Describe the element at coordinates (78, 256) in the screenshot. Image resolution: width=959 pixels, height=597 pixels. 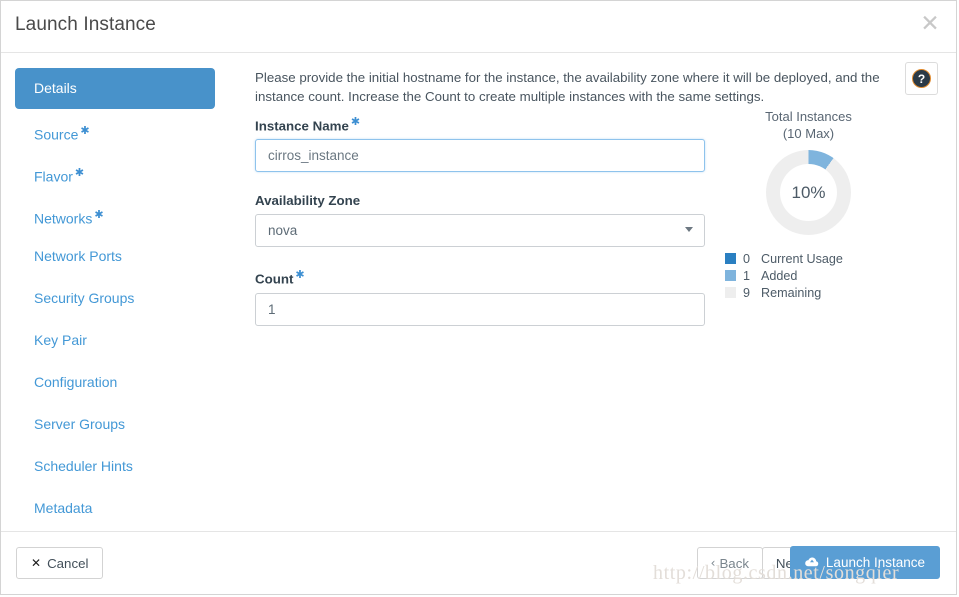
I see `sidebar-item-label: Network Ports` at that location.